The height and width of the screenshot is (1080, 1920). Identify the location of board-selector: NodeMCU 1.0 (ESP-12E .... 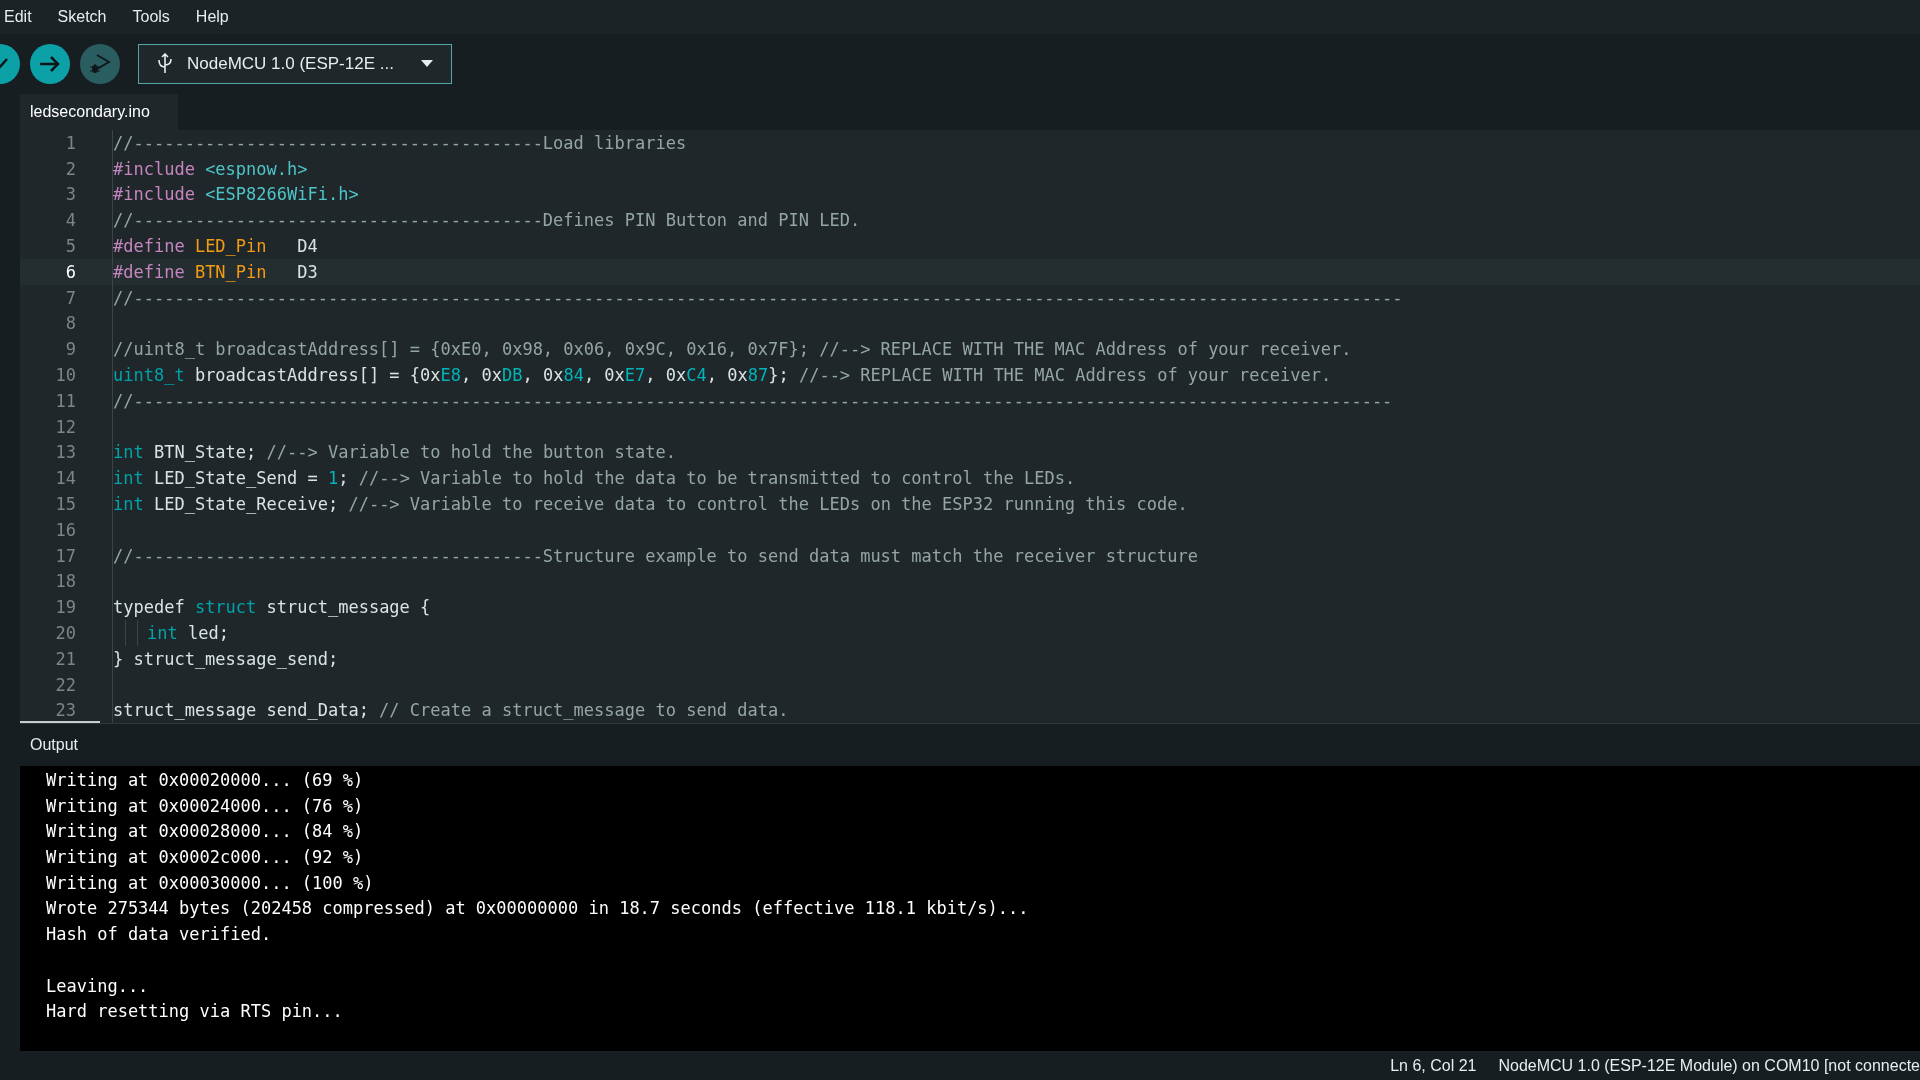
(295, 64).